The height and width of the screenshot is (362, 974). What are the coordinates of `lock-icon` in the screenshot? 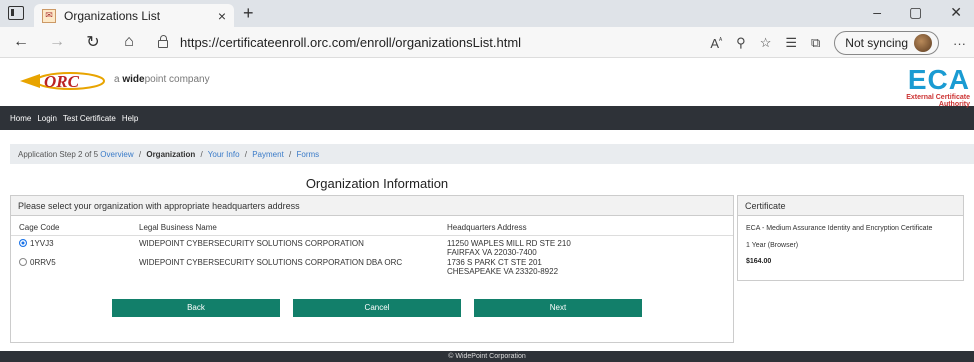 It's located at (163, 41).